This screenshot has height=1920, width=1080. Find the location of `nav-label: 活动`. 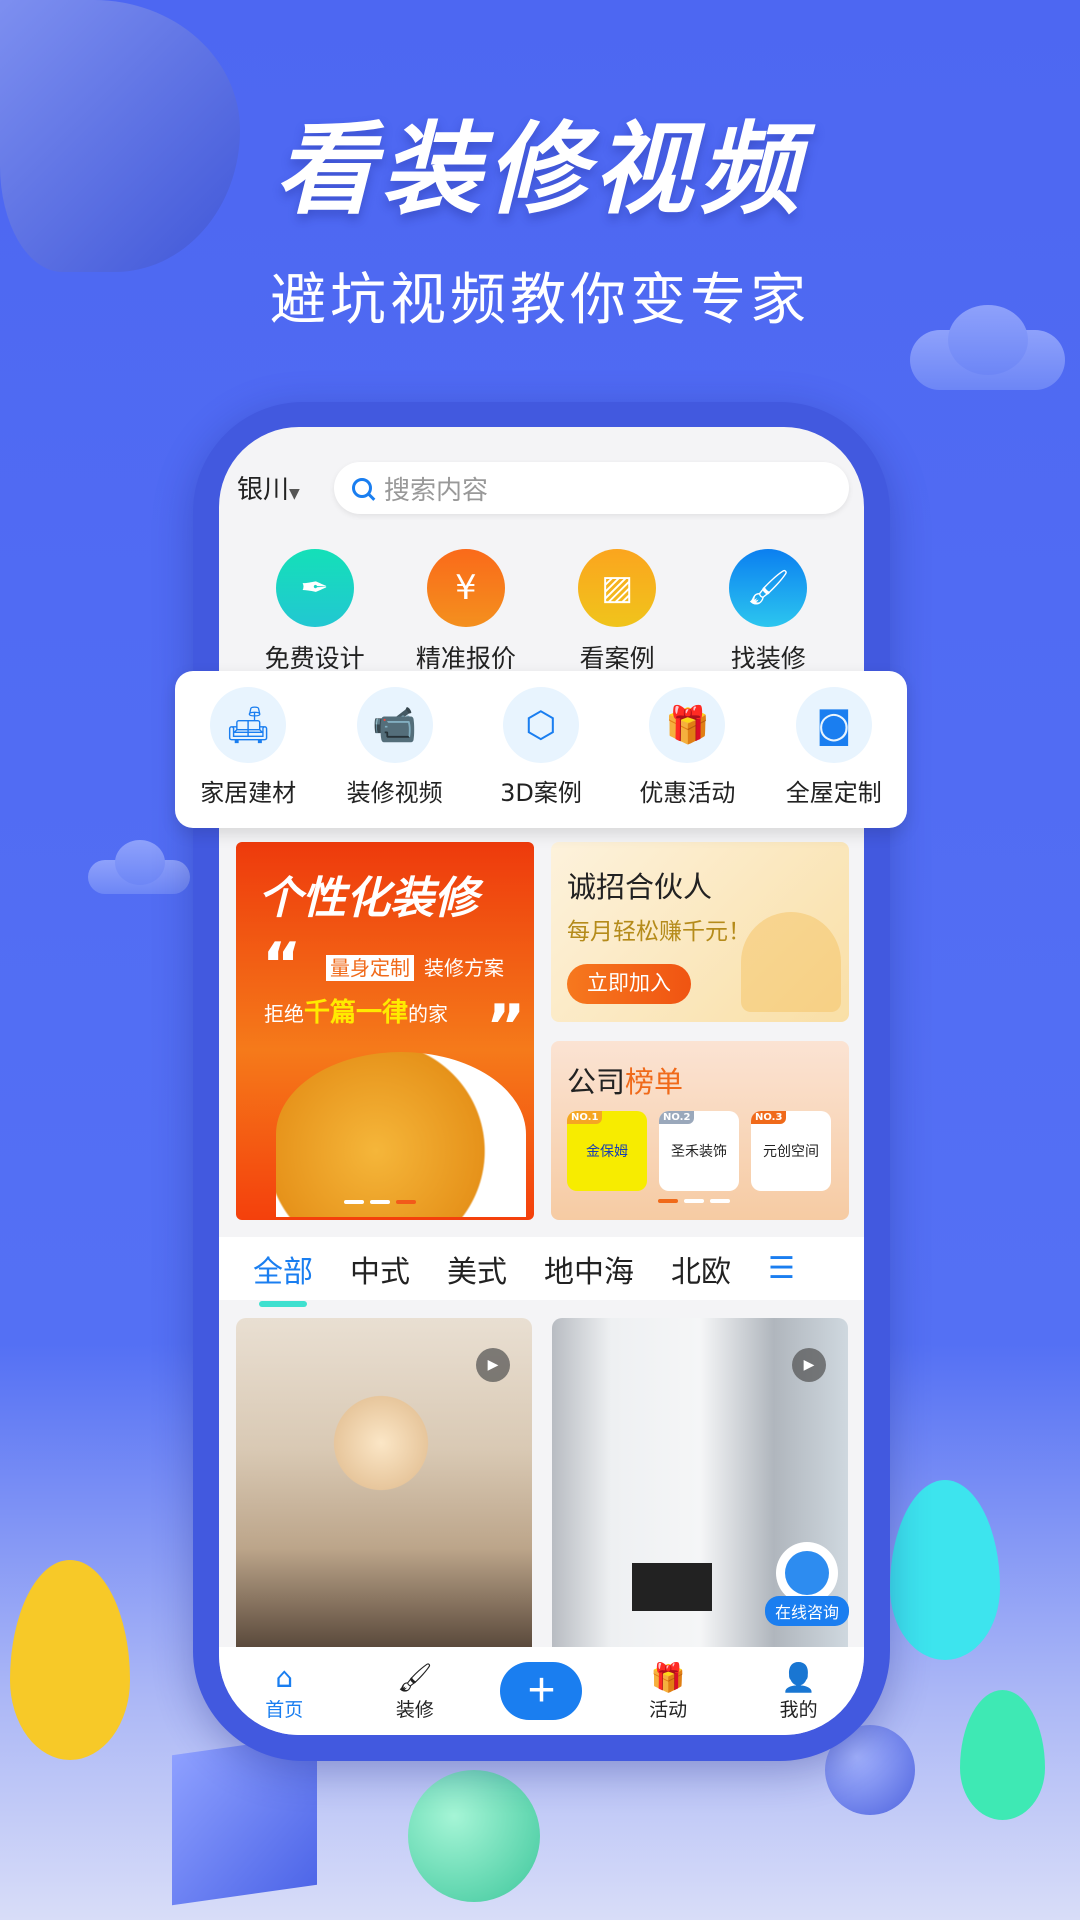

nav-label: 活动 is located at coordinates (668, 1709).